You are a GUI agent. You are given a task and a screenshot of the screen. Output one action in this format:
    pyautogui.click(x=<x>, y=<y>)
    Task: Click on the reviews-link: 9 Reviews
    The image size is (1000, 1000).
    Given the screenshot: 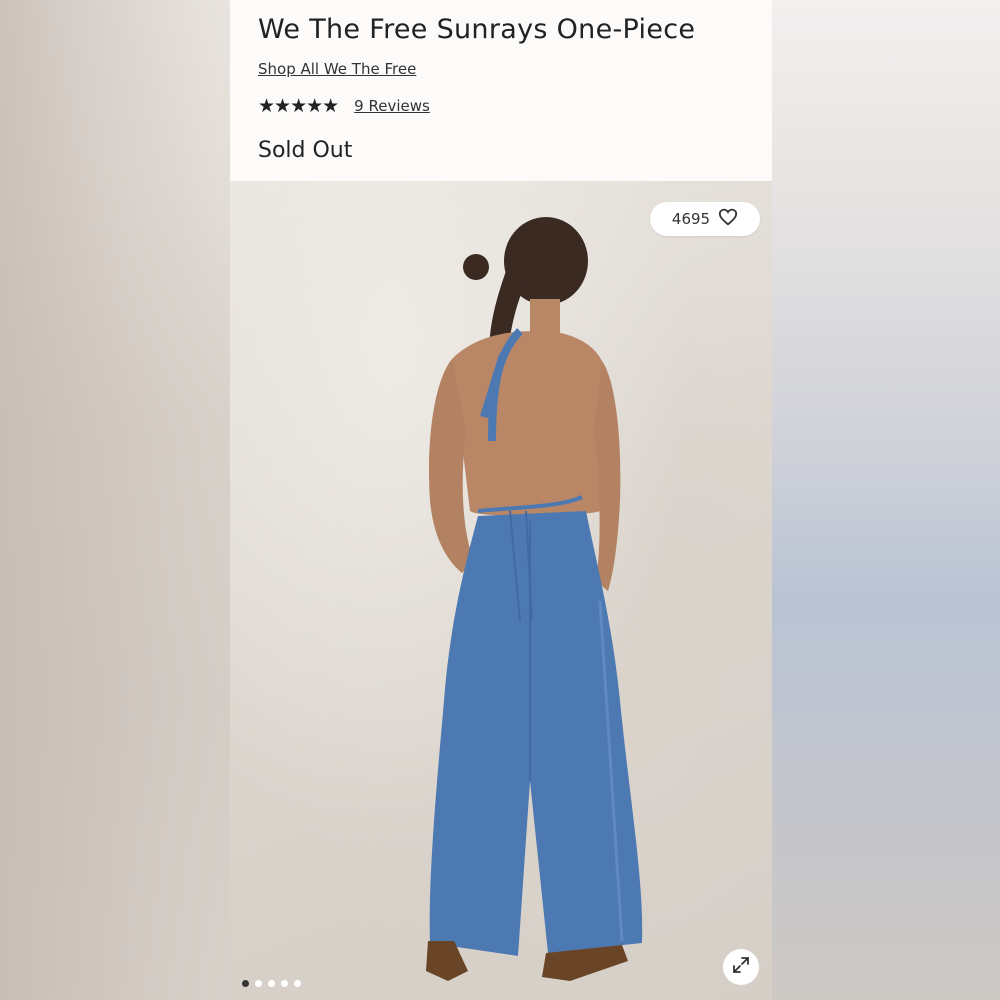 What is the action you would take?
    pyautogui.click(x=392, y=106)
    